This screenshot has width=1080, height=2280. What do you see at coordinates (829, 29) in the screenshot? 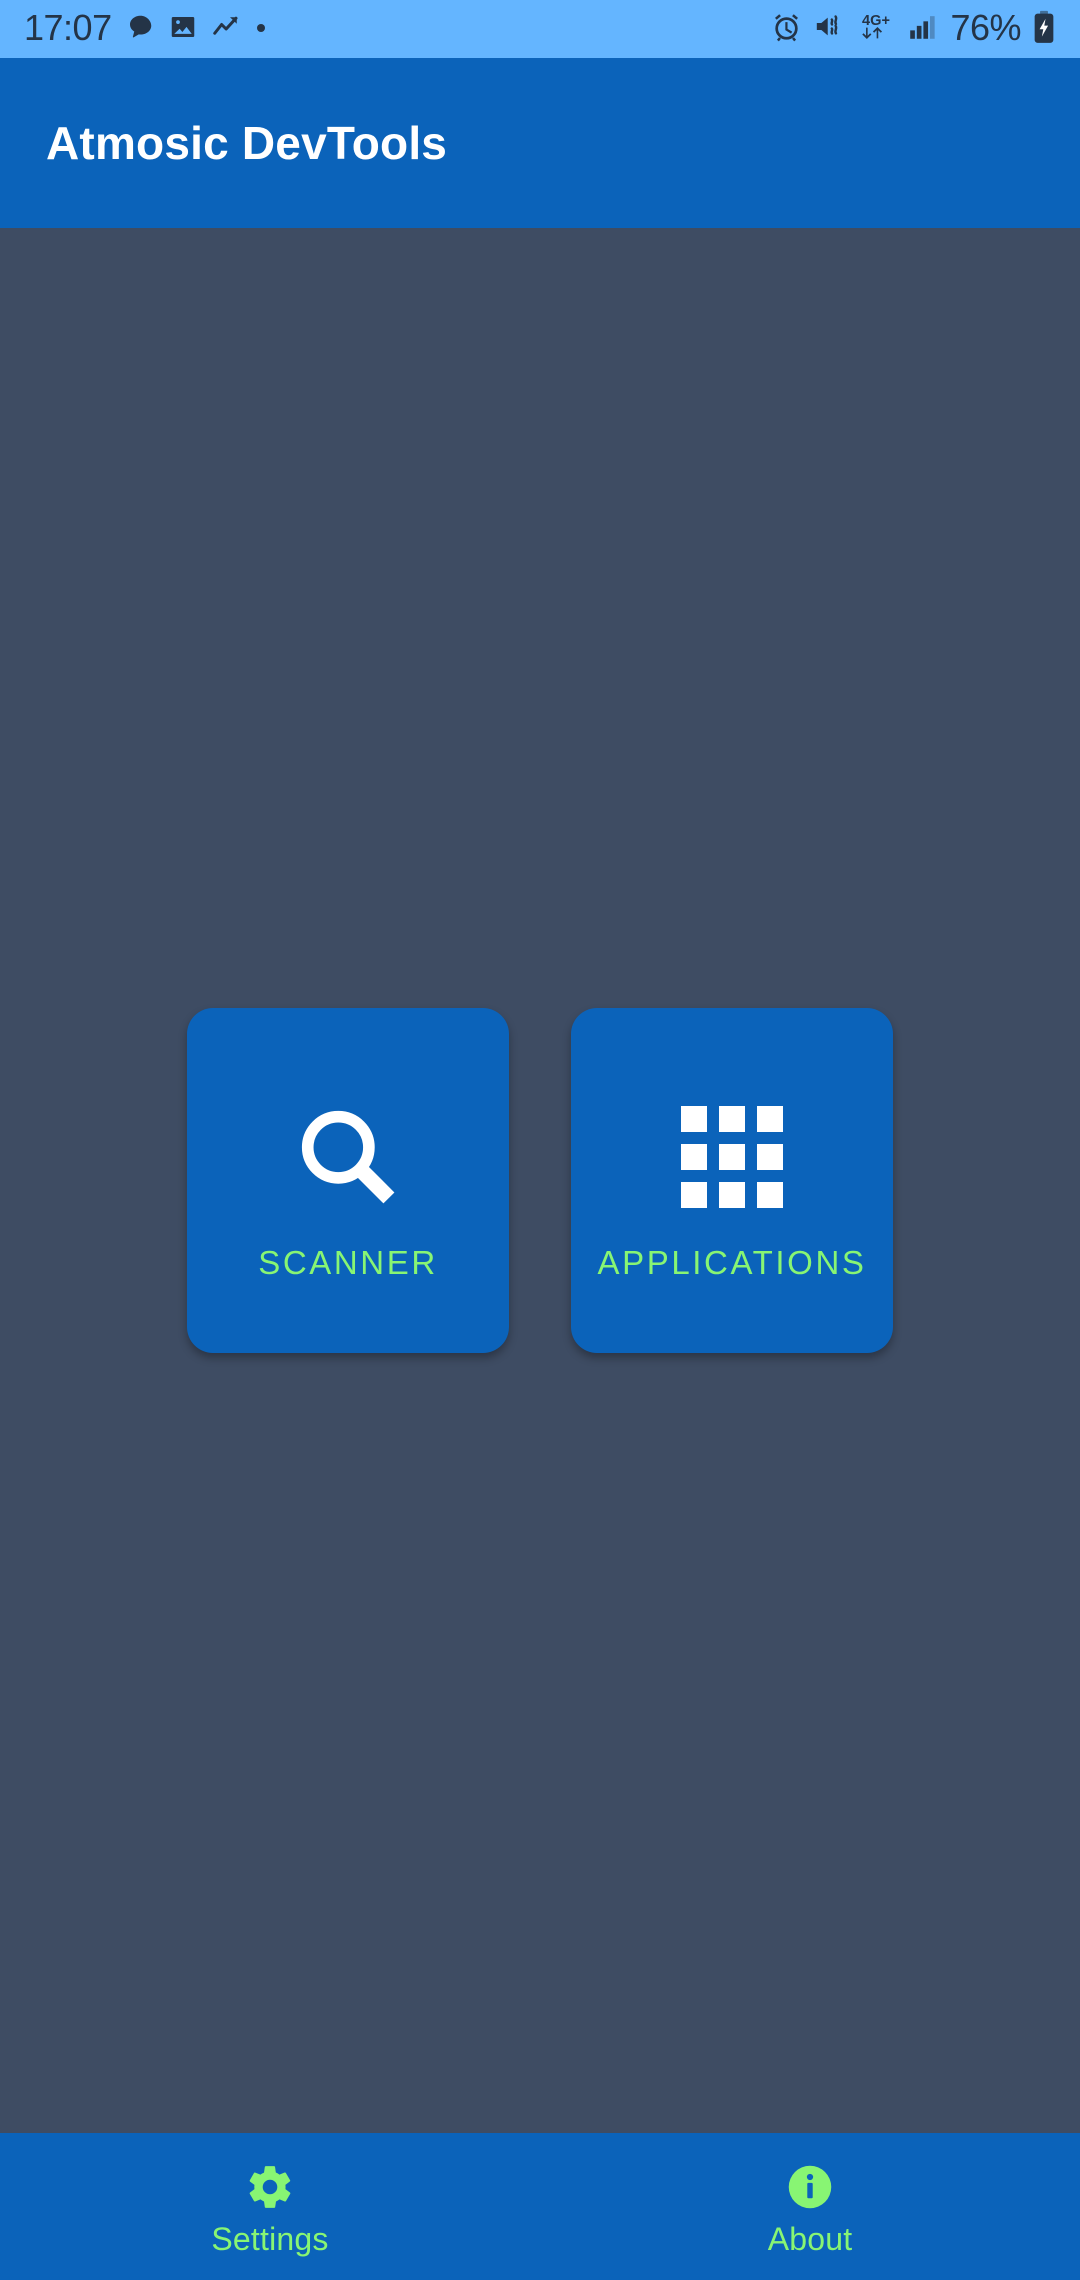
I see `vibrate-mute-icon` at bounding box center [829, 29].